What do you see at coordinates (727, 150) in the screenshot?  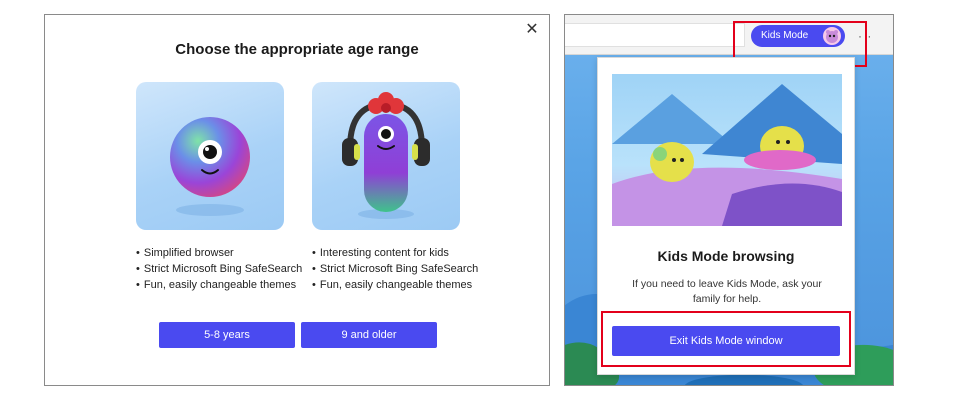 I see `kids-mode-illustration` at bounding box center [727, 150].